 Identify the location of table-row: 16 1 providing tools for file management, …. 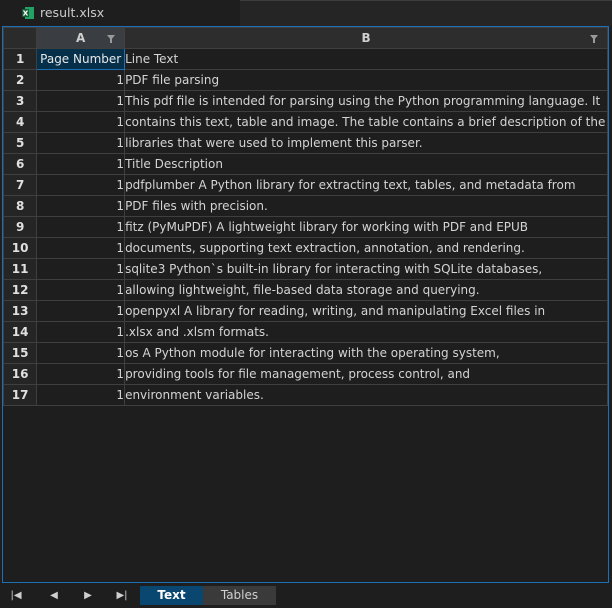
(305, 374).